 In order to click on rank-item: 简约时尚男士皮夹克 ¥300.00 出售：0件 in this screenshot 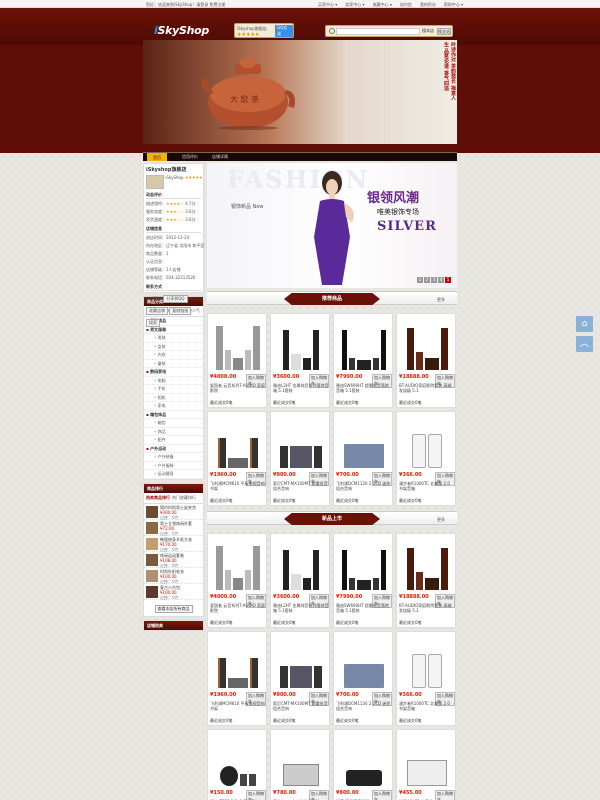, I will do `click(173, 512)`.